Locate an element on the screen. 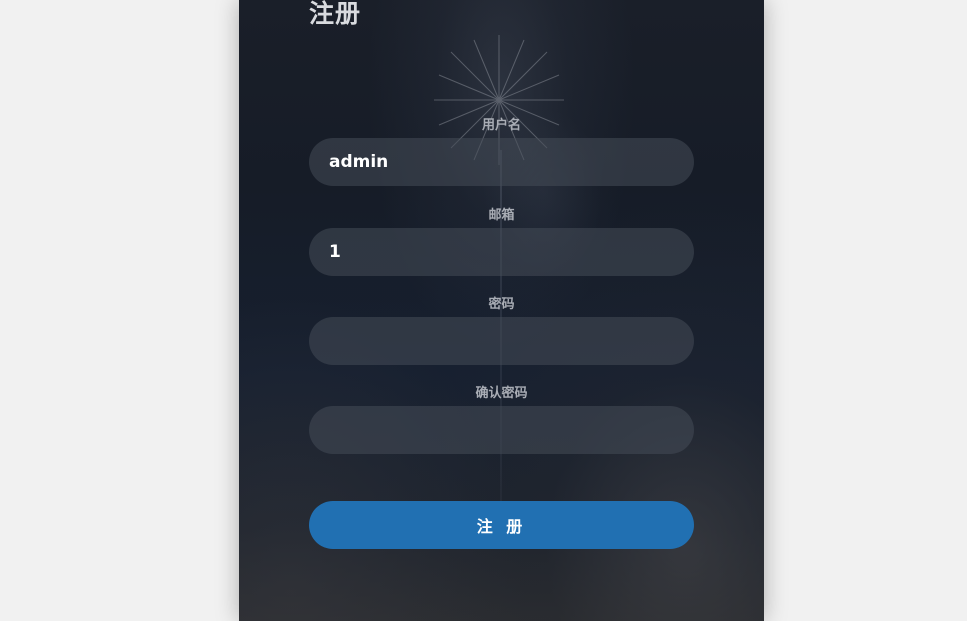  password-input is located at coordinates (501, 341).